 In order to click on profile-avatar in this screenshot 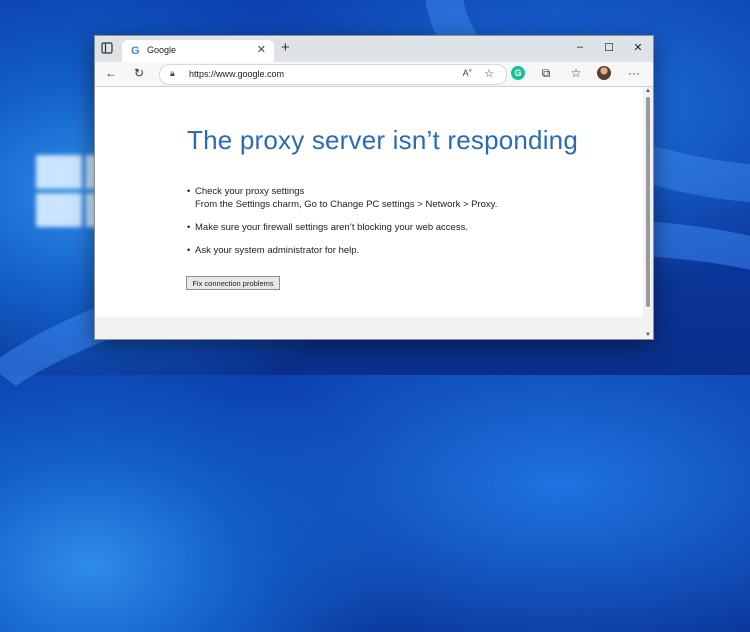, I will do `click(604, 73)`.